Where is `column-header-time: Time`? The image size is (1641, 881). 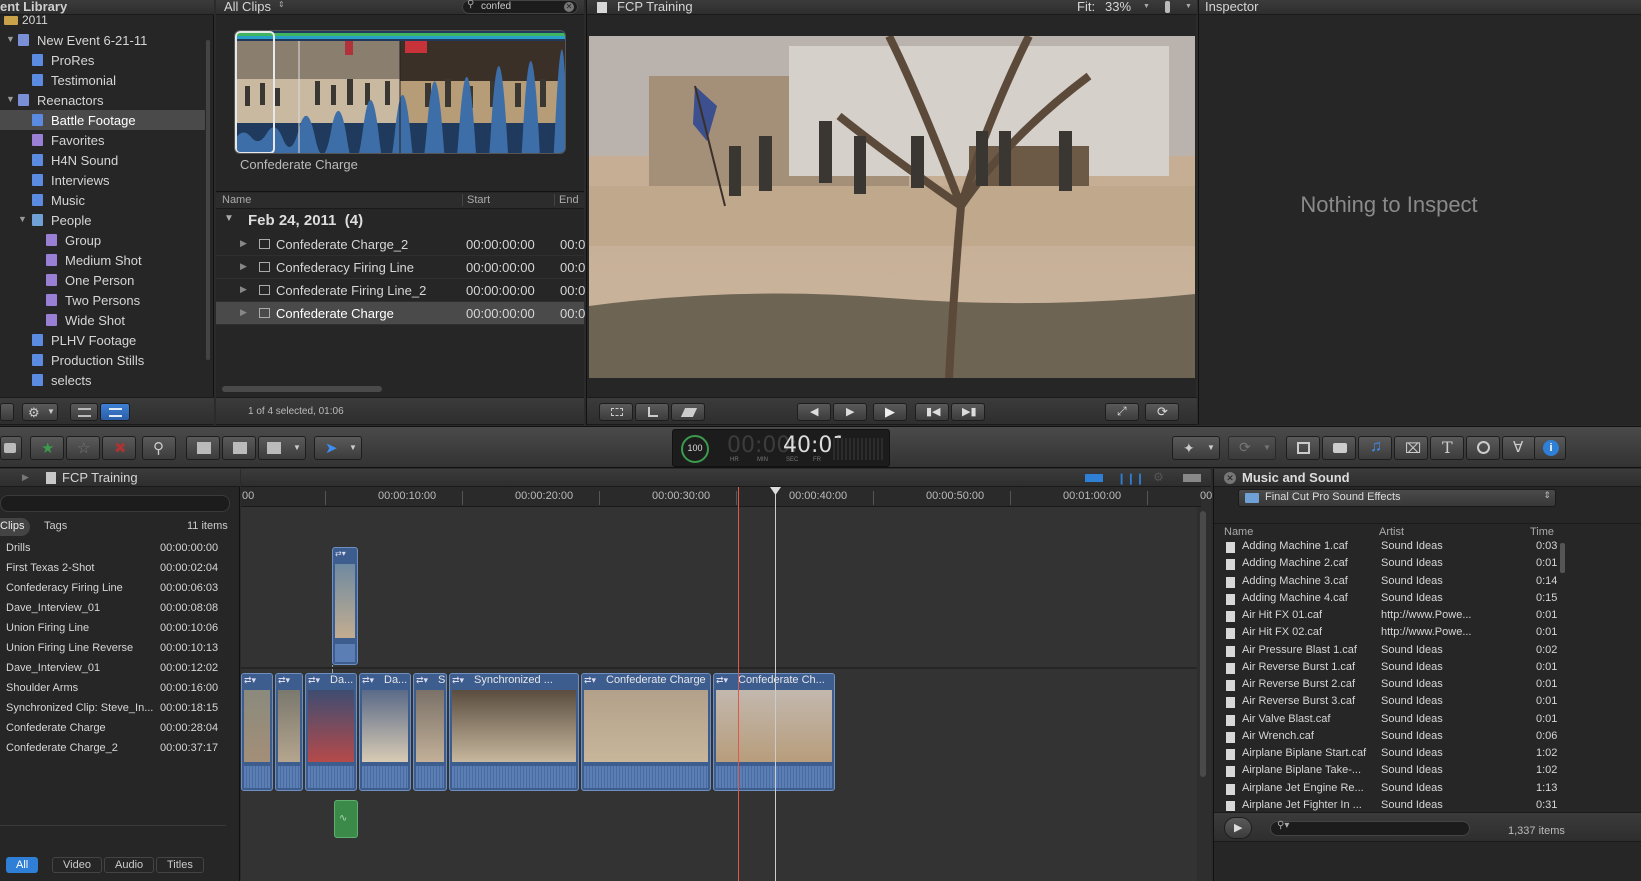 column-header-time: Time is located at coordinates (1542, 532).